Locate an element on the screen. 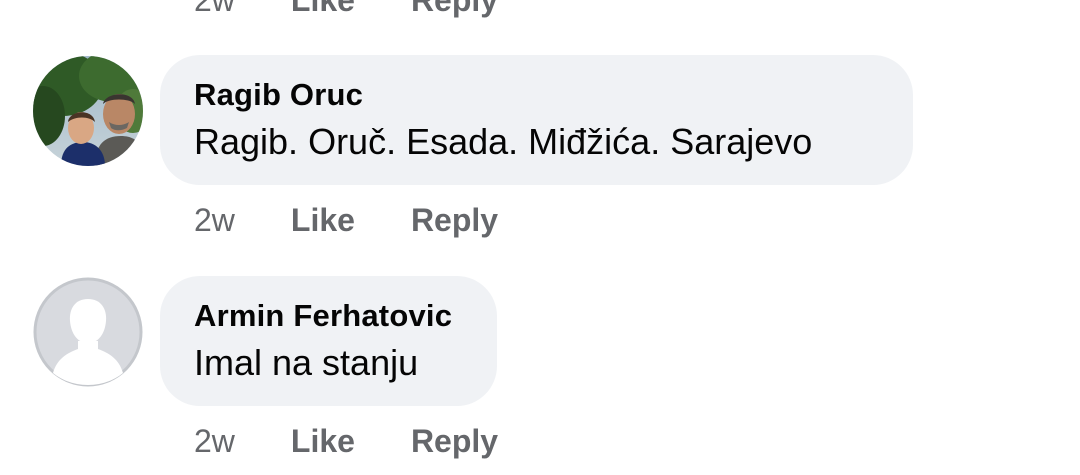  profile-photo is located at coordinates (88, 111).